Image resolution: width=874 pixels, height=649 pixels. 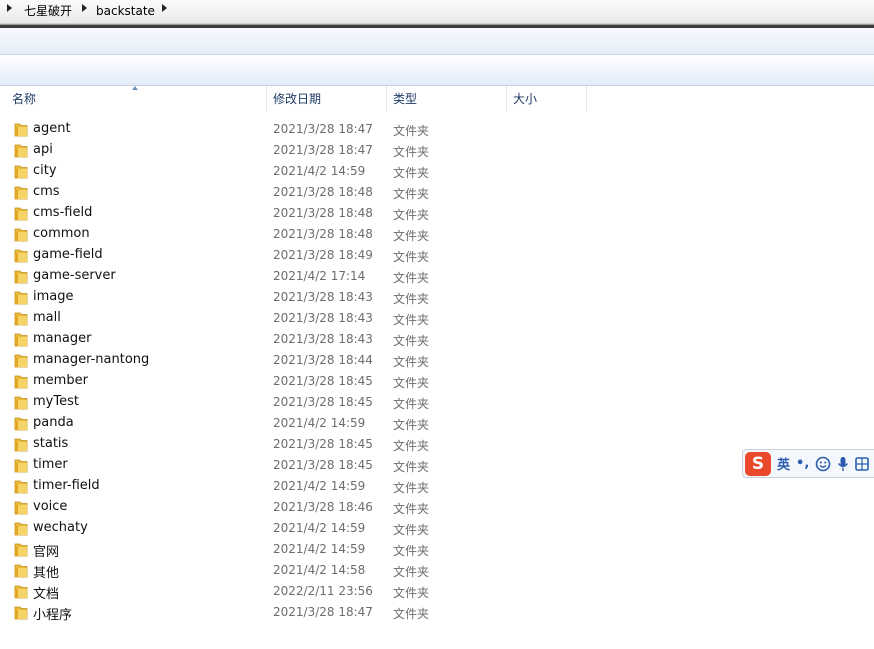 What do you see at coordinates (53, 422) in the screenshot?
I see `file-name: panda` at bounding box center [53, 422].